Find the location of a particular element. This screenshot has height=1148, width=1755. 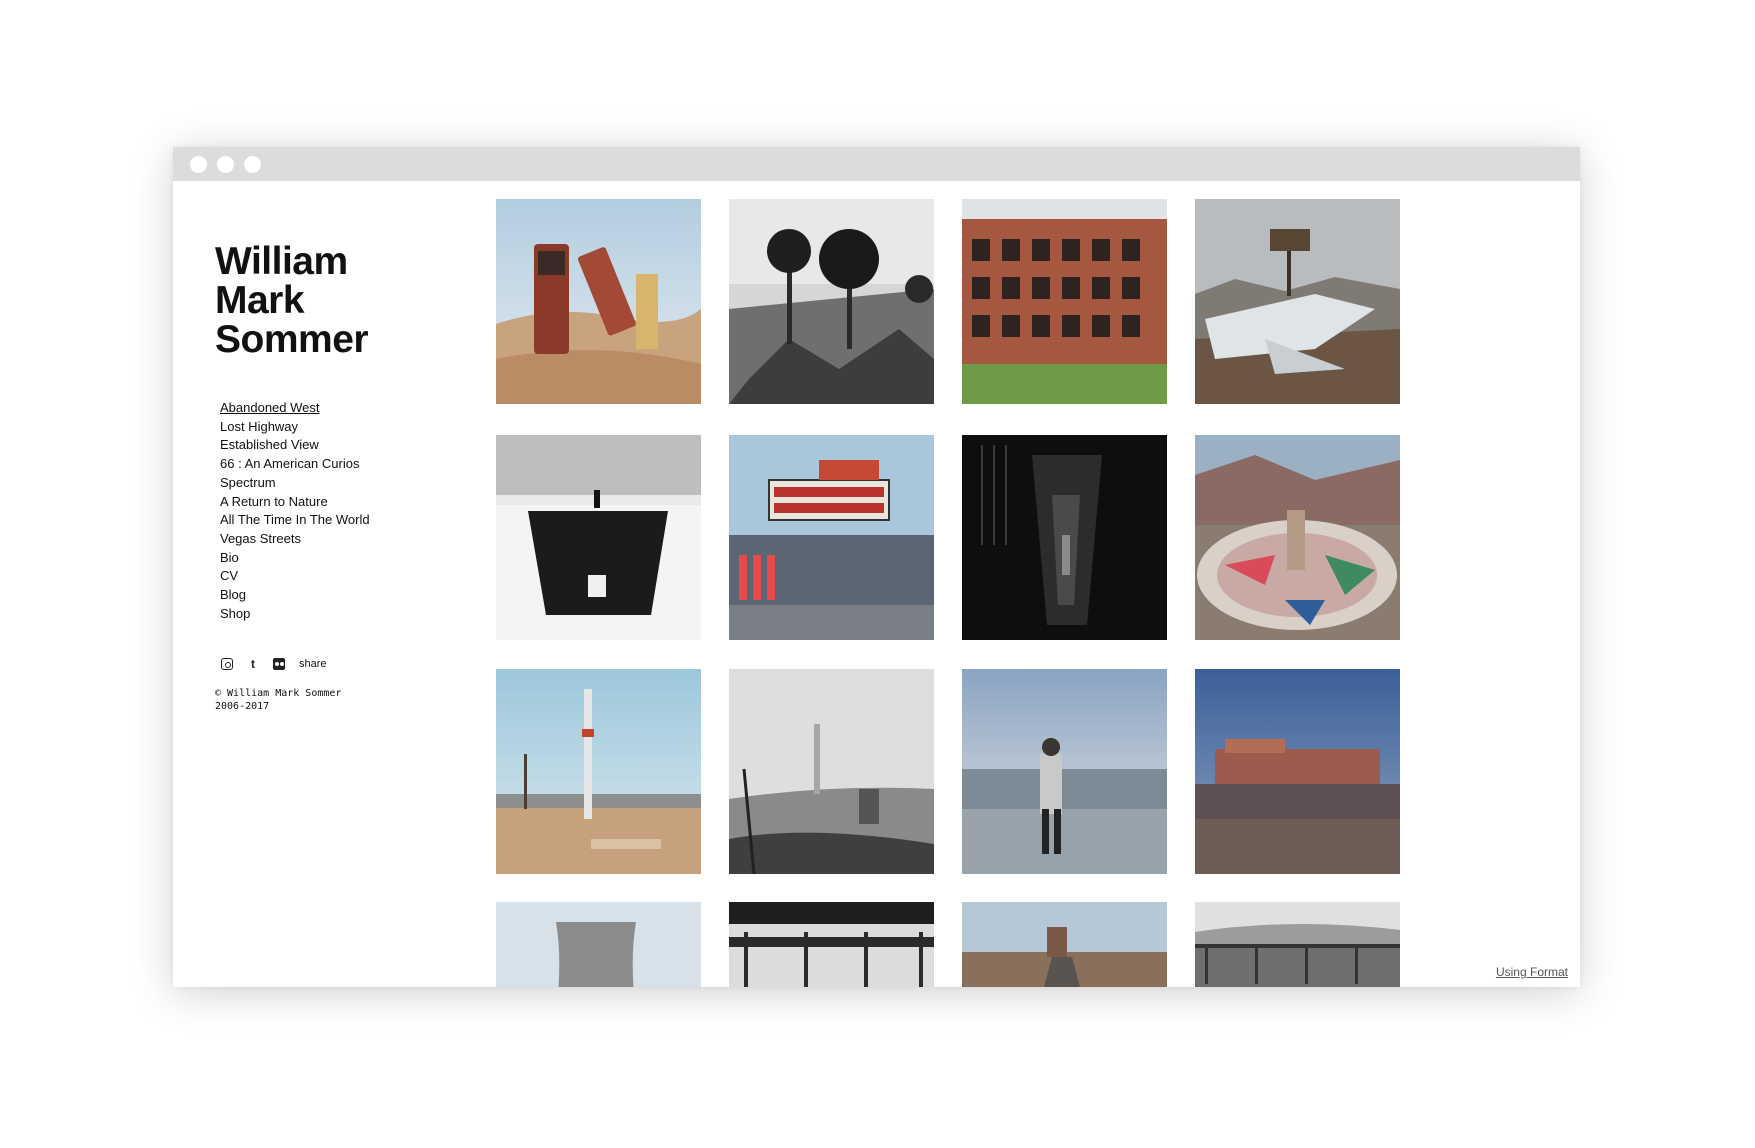

nav-item-return-to-nature: A Return to Nature is located at coordinates (295, 502).